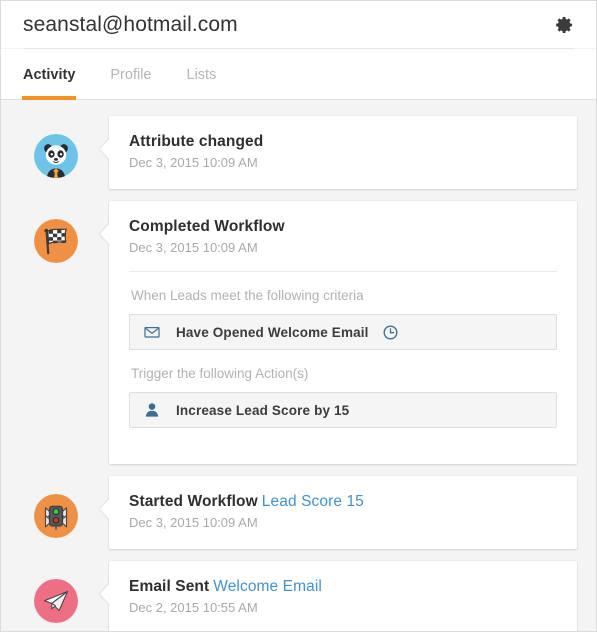 The image size is (597, 632). What do you see at coordinates (56, 601) in the screenshot?
I see `paper-plane-avatar` at bounding box center [56, 601].